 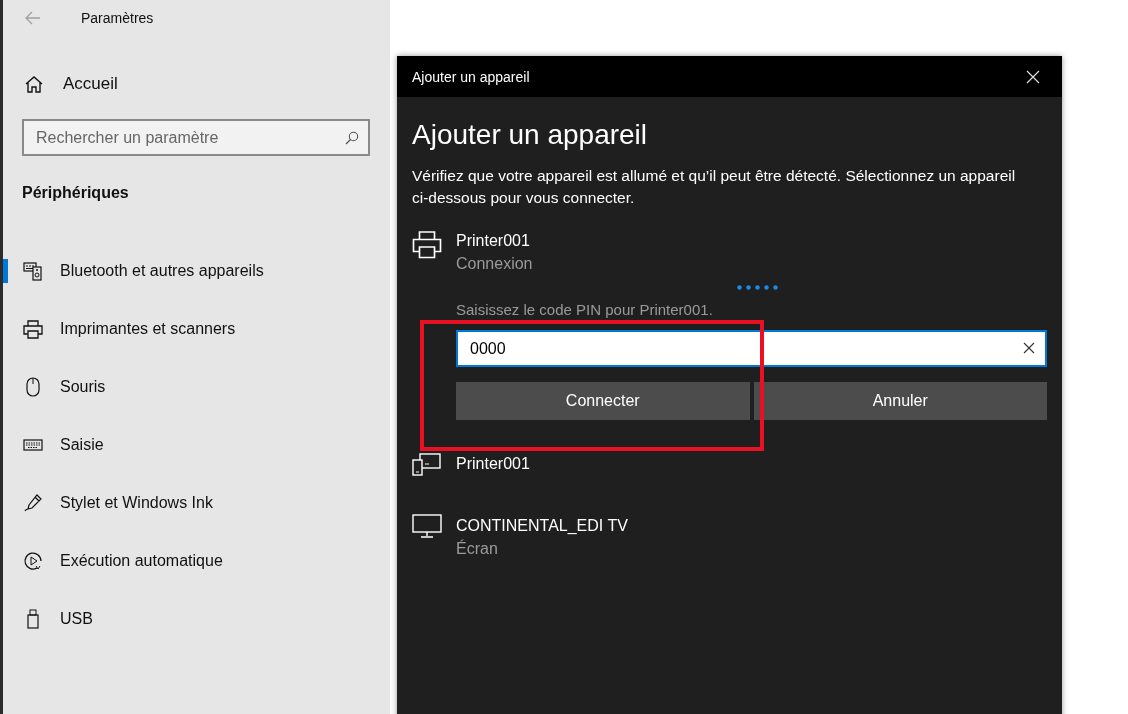 What do you see at coordinates (758, 287) in the screenshot?
I see `progress-dots-icon` at bounding box center [758, 287].